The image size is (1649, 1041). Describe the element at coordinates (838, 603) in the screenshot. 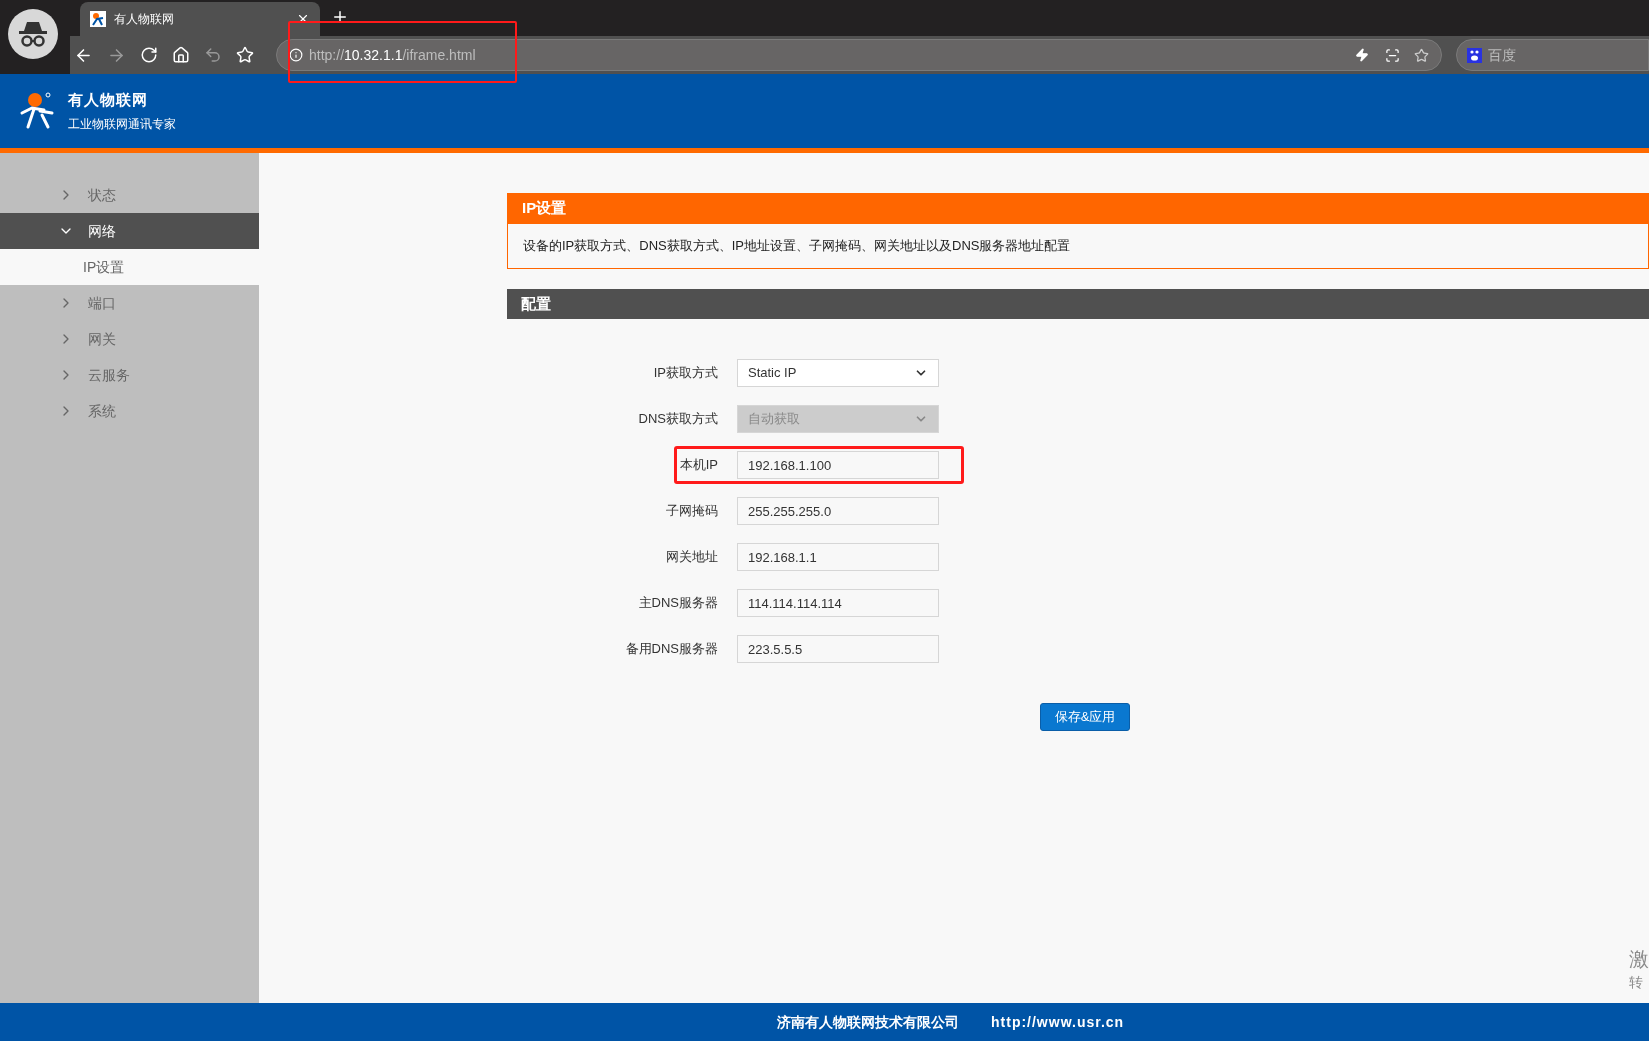

I see `input-field: 114.114.114.114` at that location.